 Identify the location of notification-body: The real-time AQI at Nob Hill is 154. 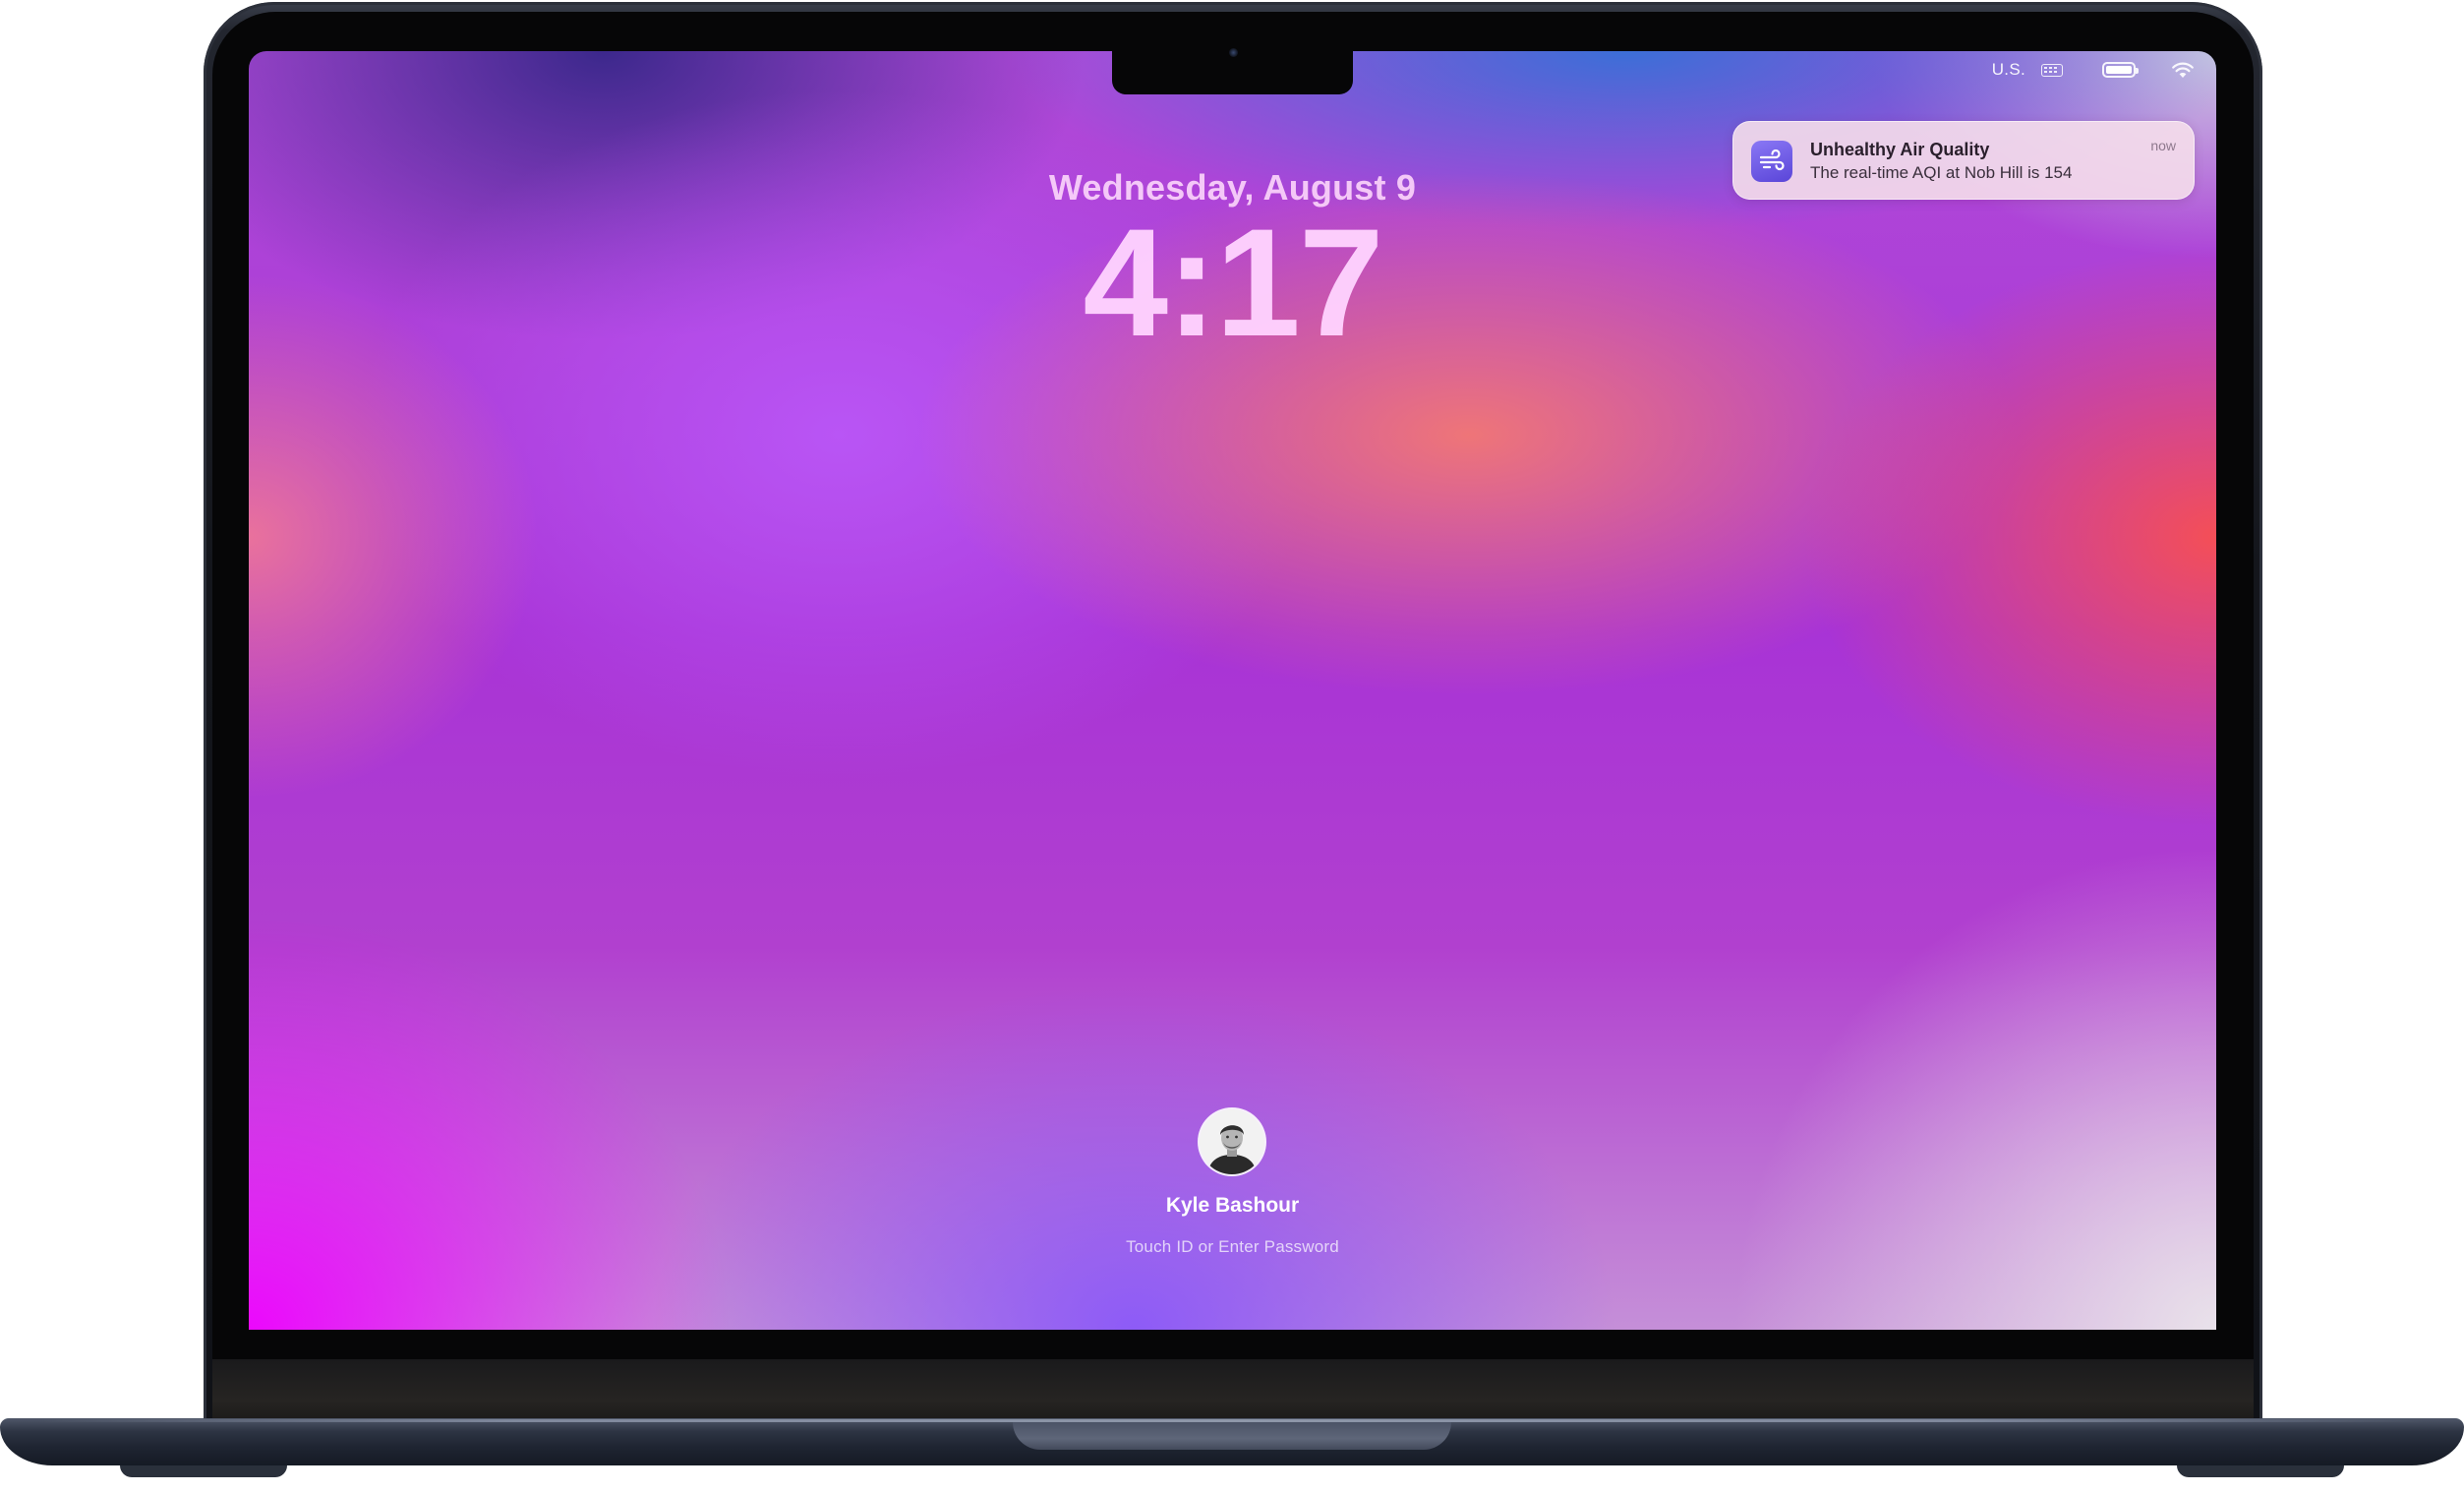
(1941, 172).